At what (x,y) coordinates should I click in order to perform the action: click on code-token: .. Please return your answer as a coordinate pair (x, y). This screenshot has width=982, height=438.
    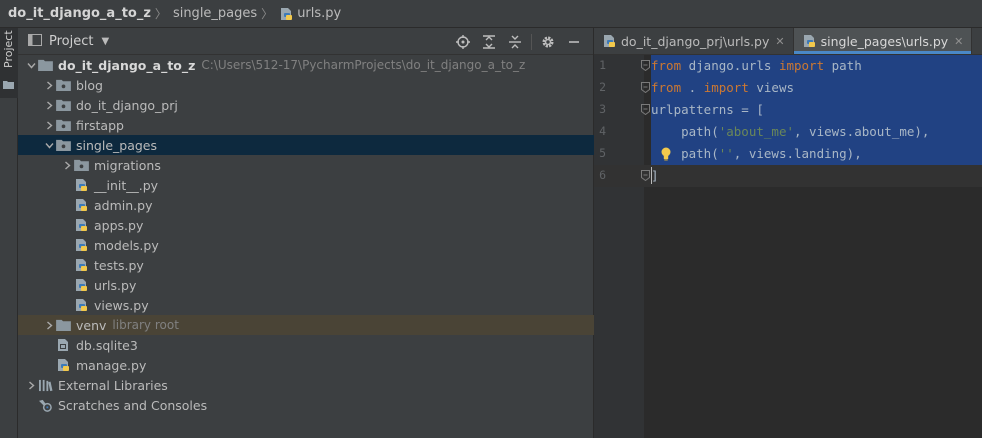
    Looking at the image, I should click on (692, 87).